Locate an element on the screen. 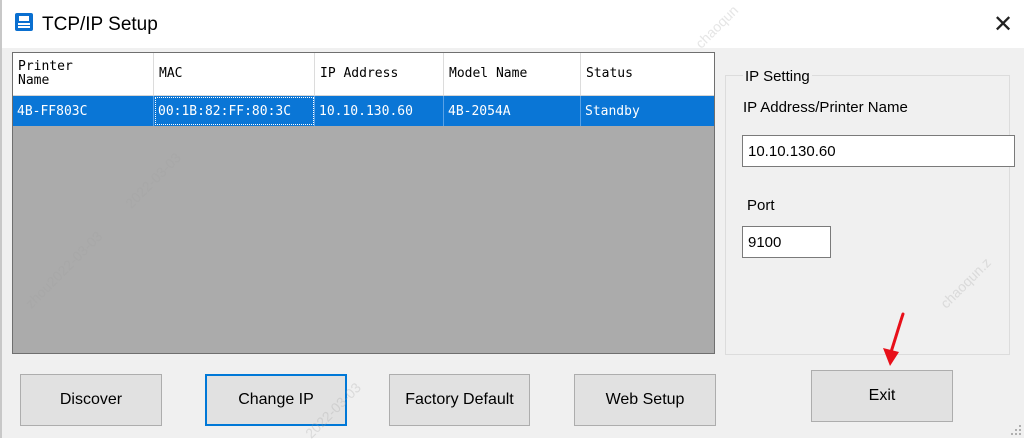 This screenshot has height=441, width=1024. close-icon: ✕ is located at coordinates (1003, 24).